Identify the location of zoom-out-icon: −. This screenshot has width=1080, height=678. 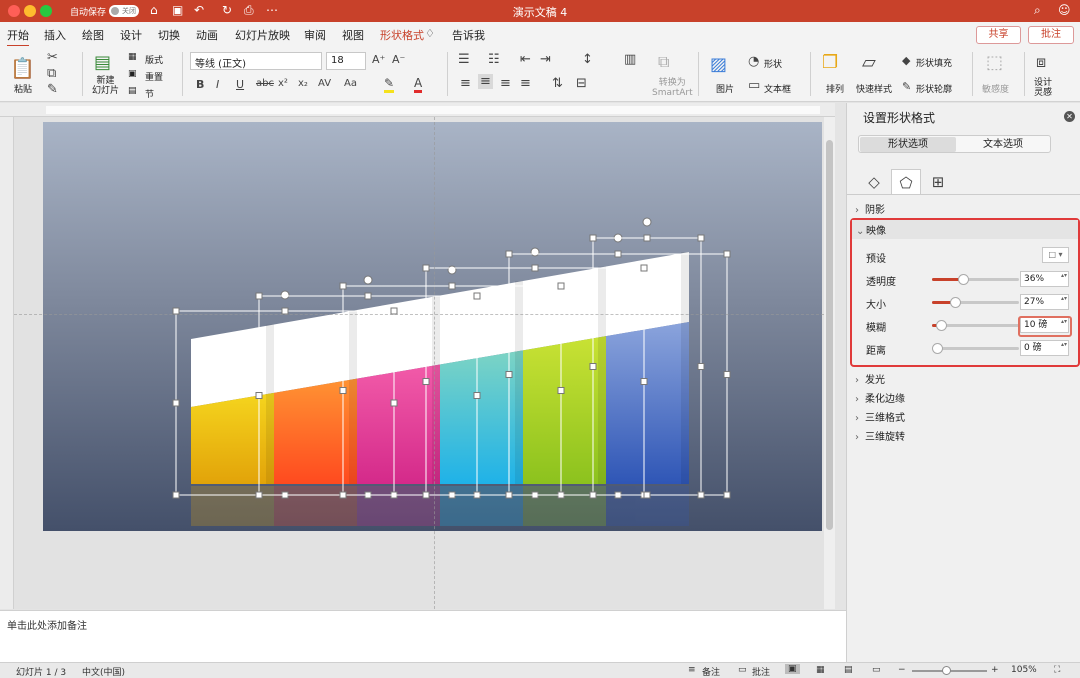
(902, 670).